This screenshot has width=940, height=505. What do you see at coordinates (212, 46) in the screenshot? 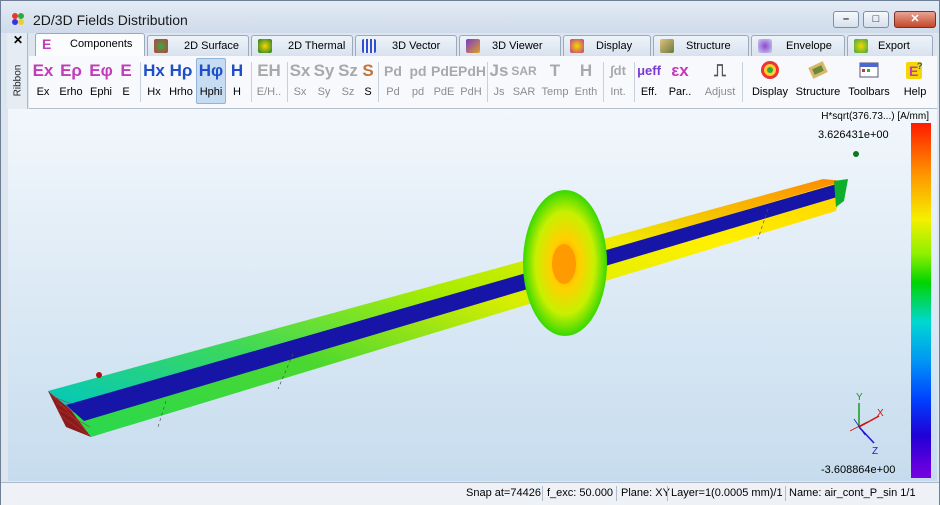
I see `tab-label: 2D Surface` at bounding box center [212, 46].